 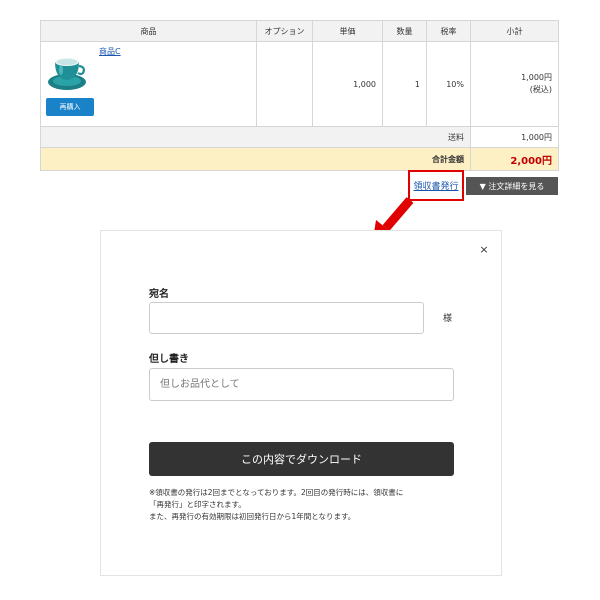 I want to click on header-quantity: 数量, so click(x=404, y=31).